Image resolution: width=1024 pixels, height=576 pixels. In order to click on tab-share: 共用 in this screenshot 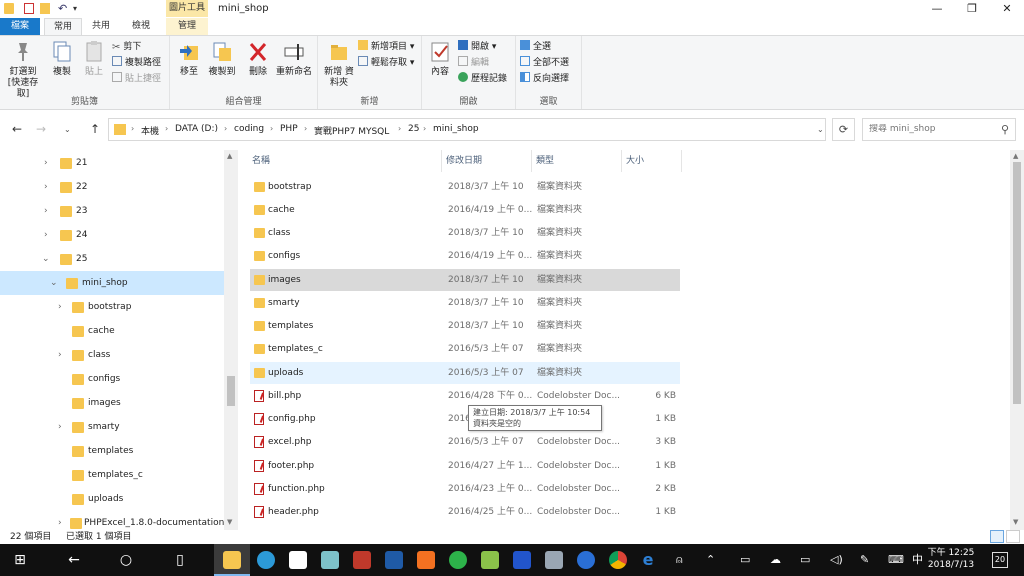, I will do `click(101, 26)`.